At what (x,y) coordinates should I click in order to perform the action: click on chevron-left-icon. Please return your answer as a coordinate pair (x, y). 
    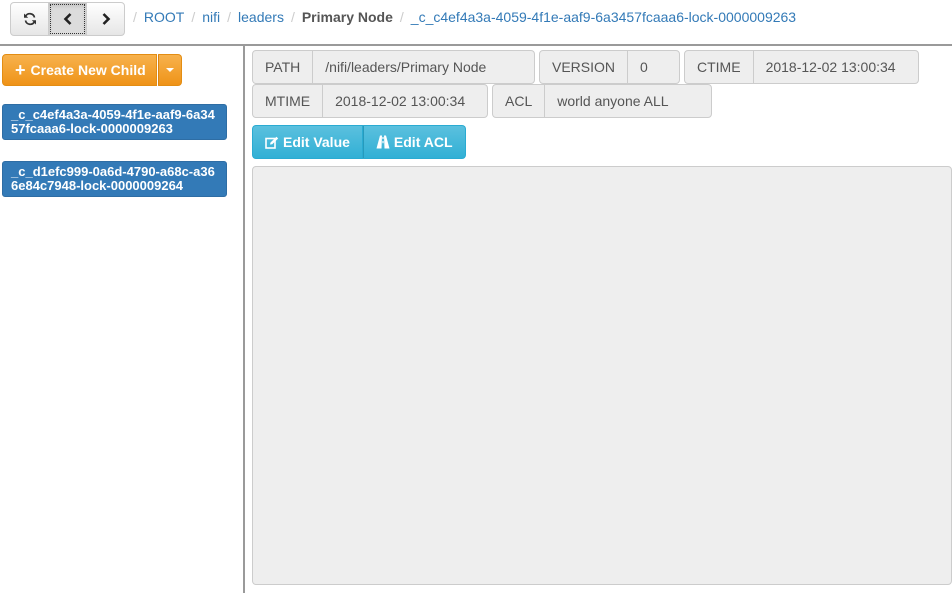
    Looking at the image, I should click on (67, 19).